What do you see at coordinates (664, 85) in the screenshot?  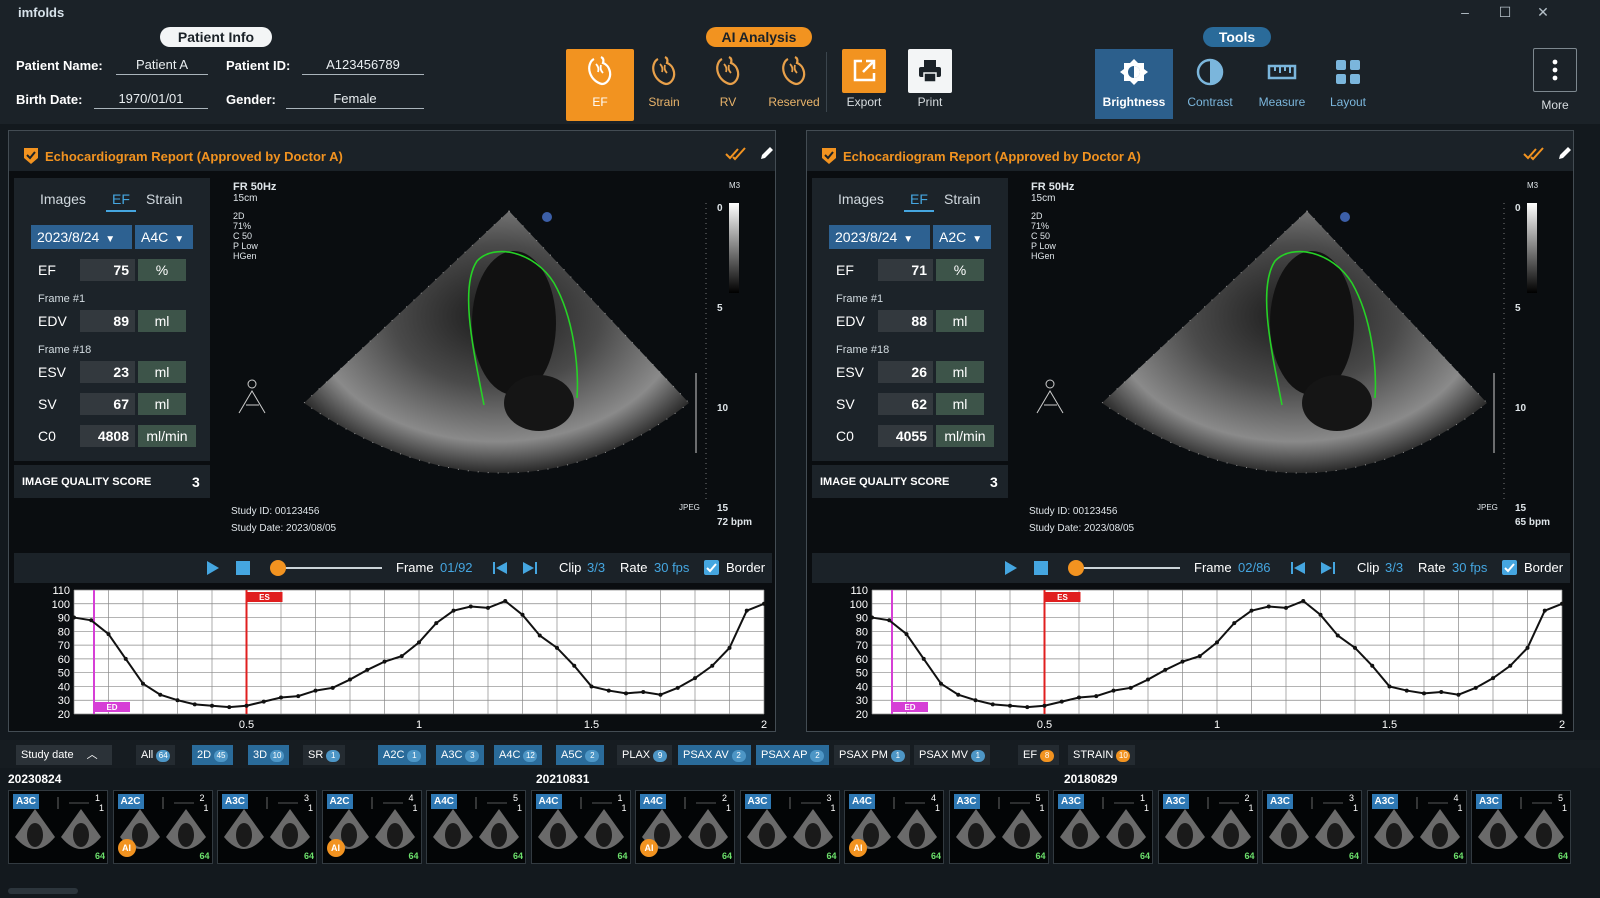 I see `ai-strain-button: Strain` at bounding box center [664, 85].